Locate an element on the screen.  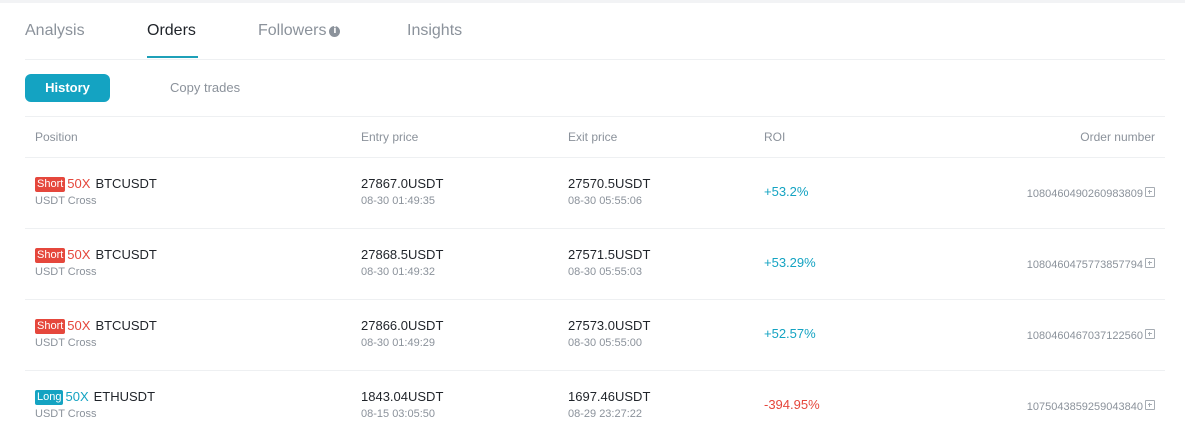
active-tab-indicator is located at coordinates (172, 57).